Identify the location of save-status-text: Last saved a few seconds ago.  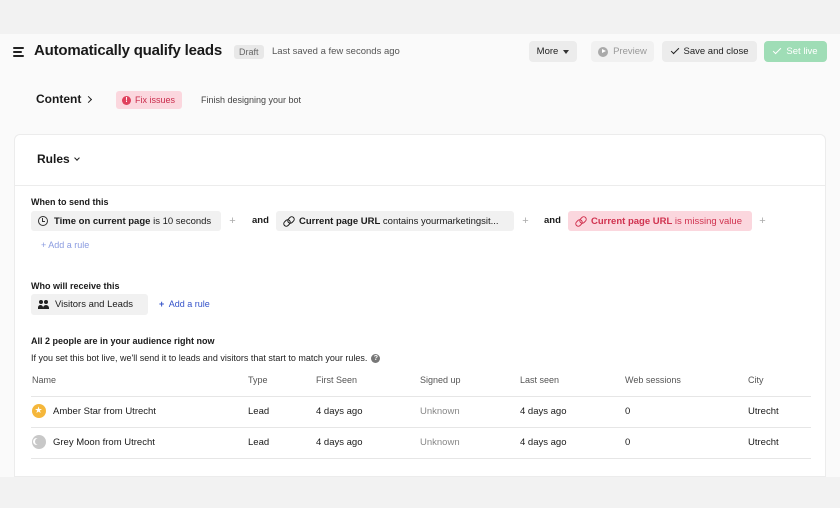
(336, 51).